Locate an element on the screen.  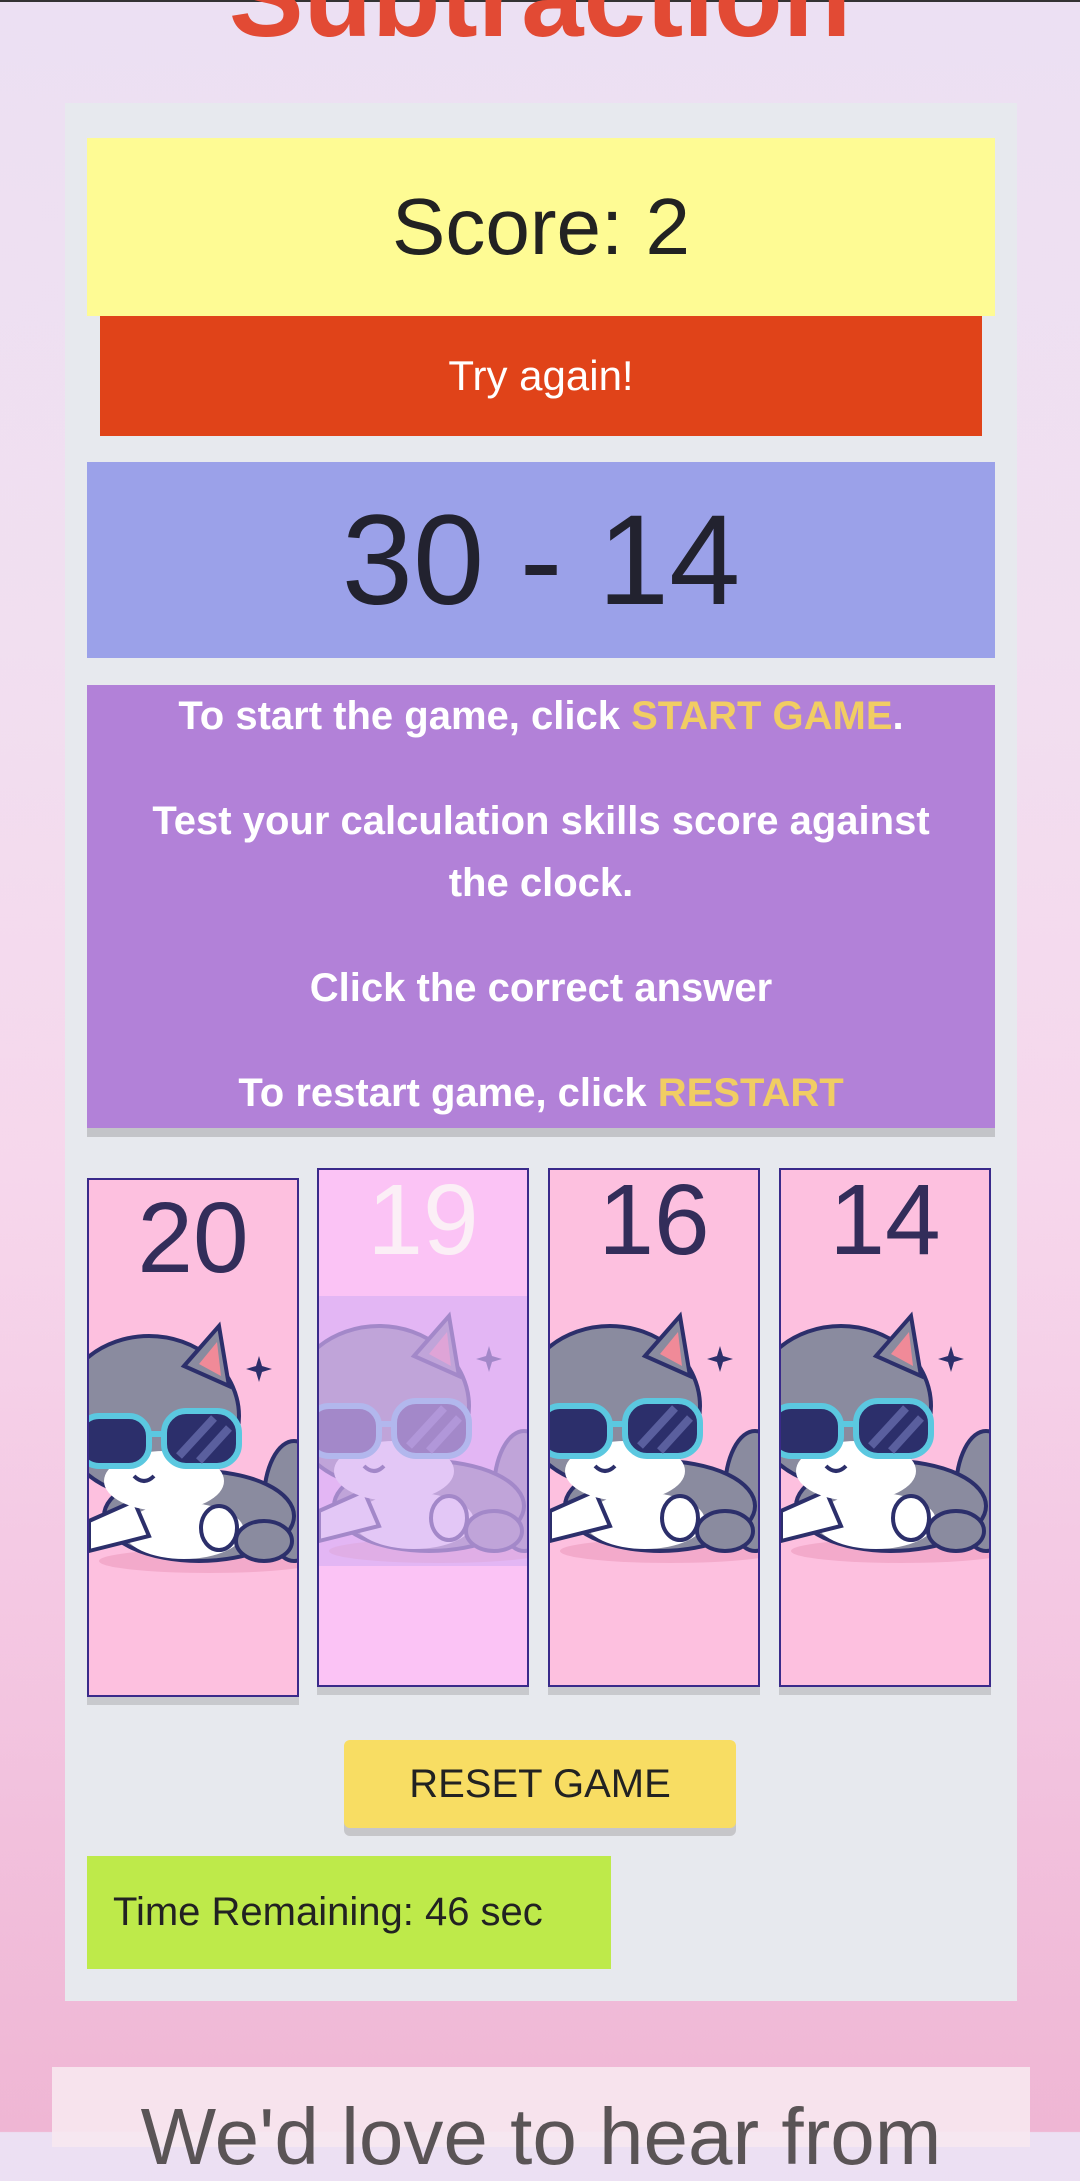
restart-highlight: RESTART is located at coordinates (750, 1093).